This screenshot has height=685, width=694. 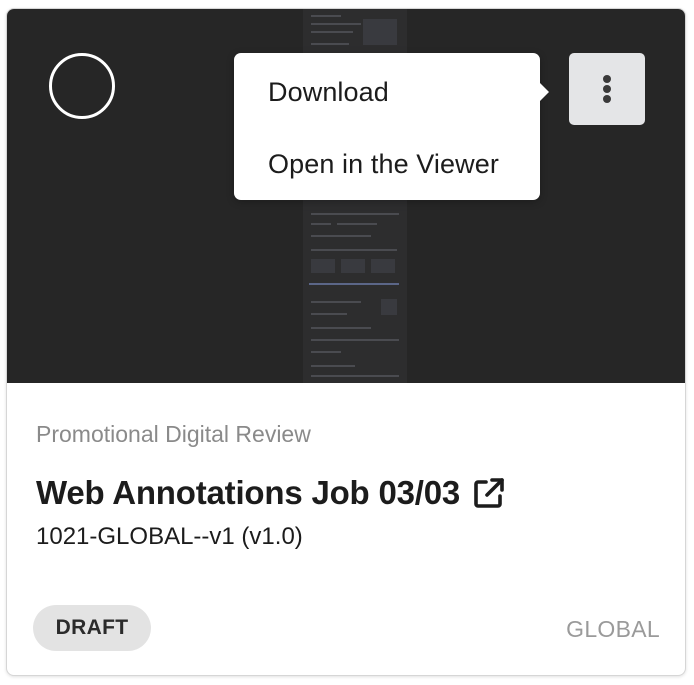 I want to click on vertical-ellipsis-icon, so click(x=607, y=89).